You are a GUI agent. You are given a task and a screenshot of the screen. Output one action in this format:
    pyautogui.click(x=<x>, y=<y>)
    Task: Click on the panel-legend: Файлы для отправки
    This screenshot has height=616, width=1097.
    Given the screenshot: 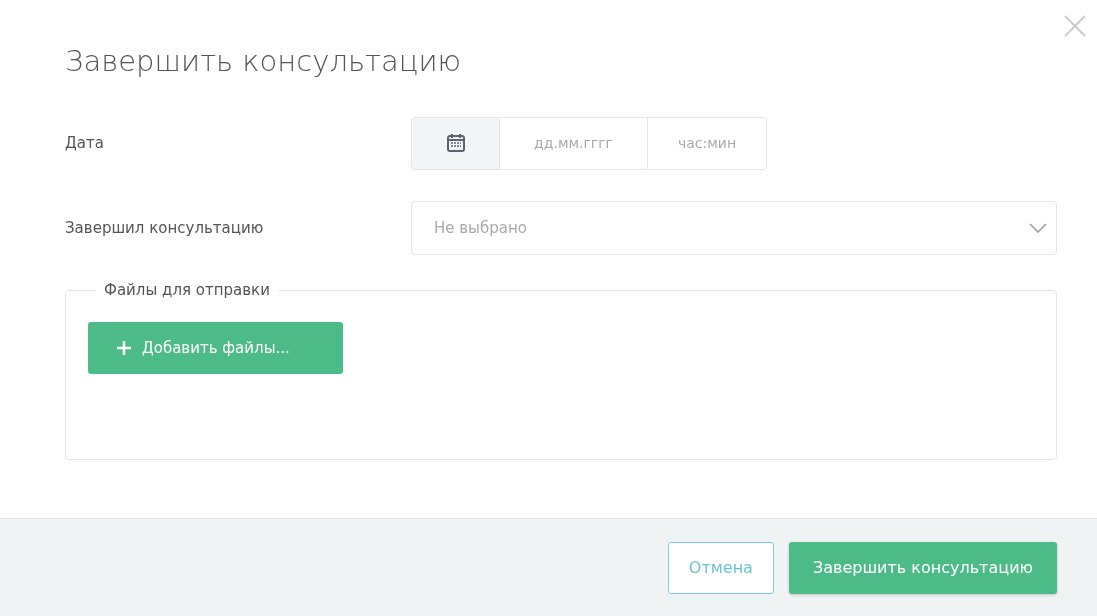 What is the action you would take?
    pyautogui.click(x=187, y=290)
    